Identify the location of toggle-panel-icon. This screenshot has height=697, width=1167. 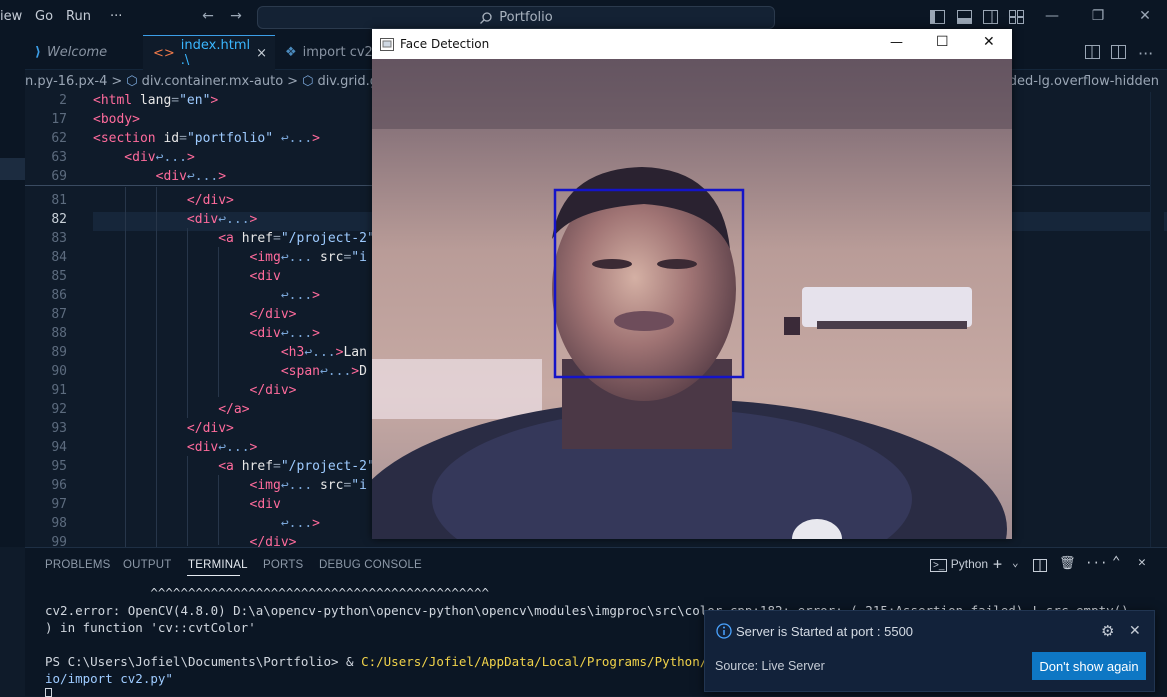
(964, 17).